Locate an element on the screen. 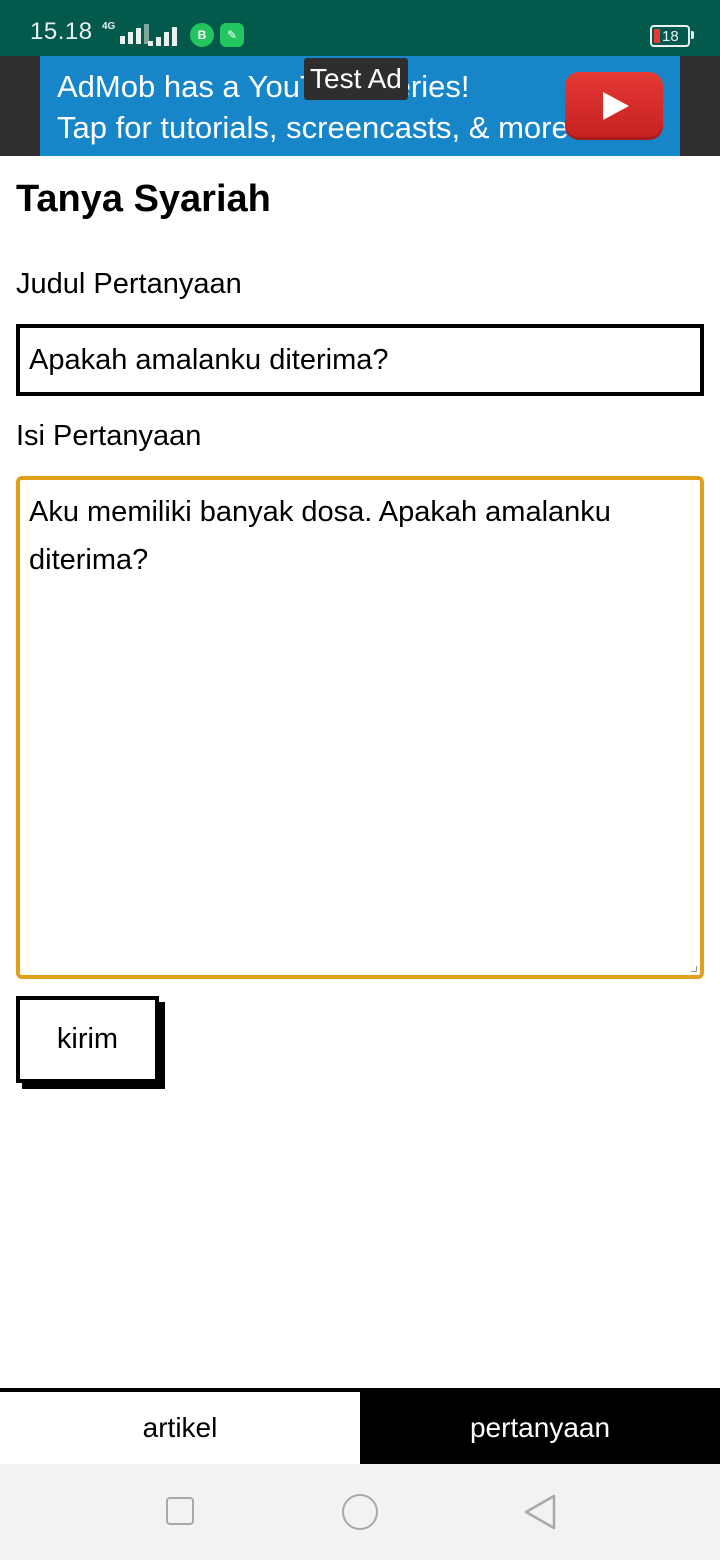 The height and width of the screenshot is (1560, 720). test-ad-badge: Test Ad is located at coordinates (356, 79).